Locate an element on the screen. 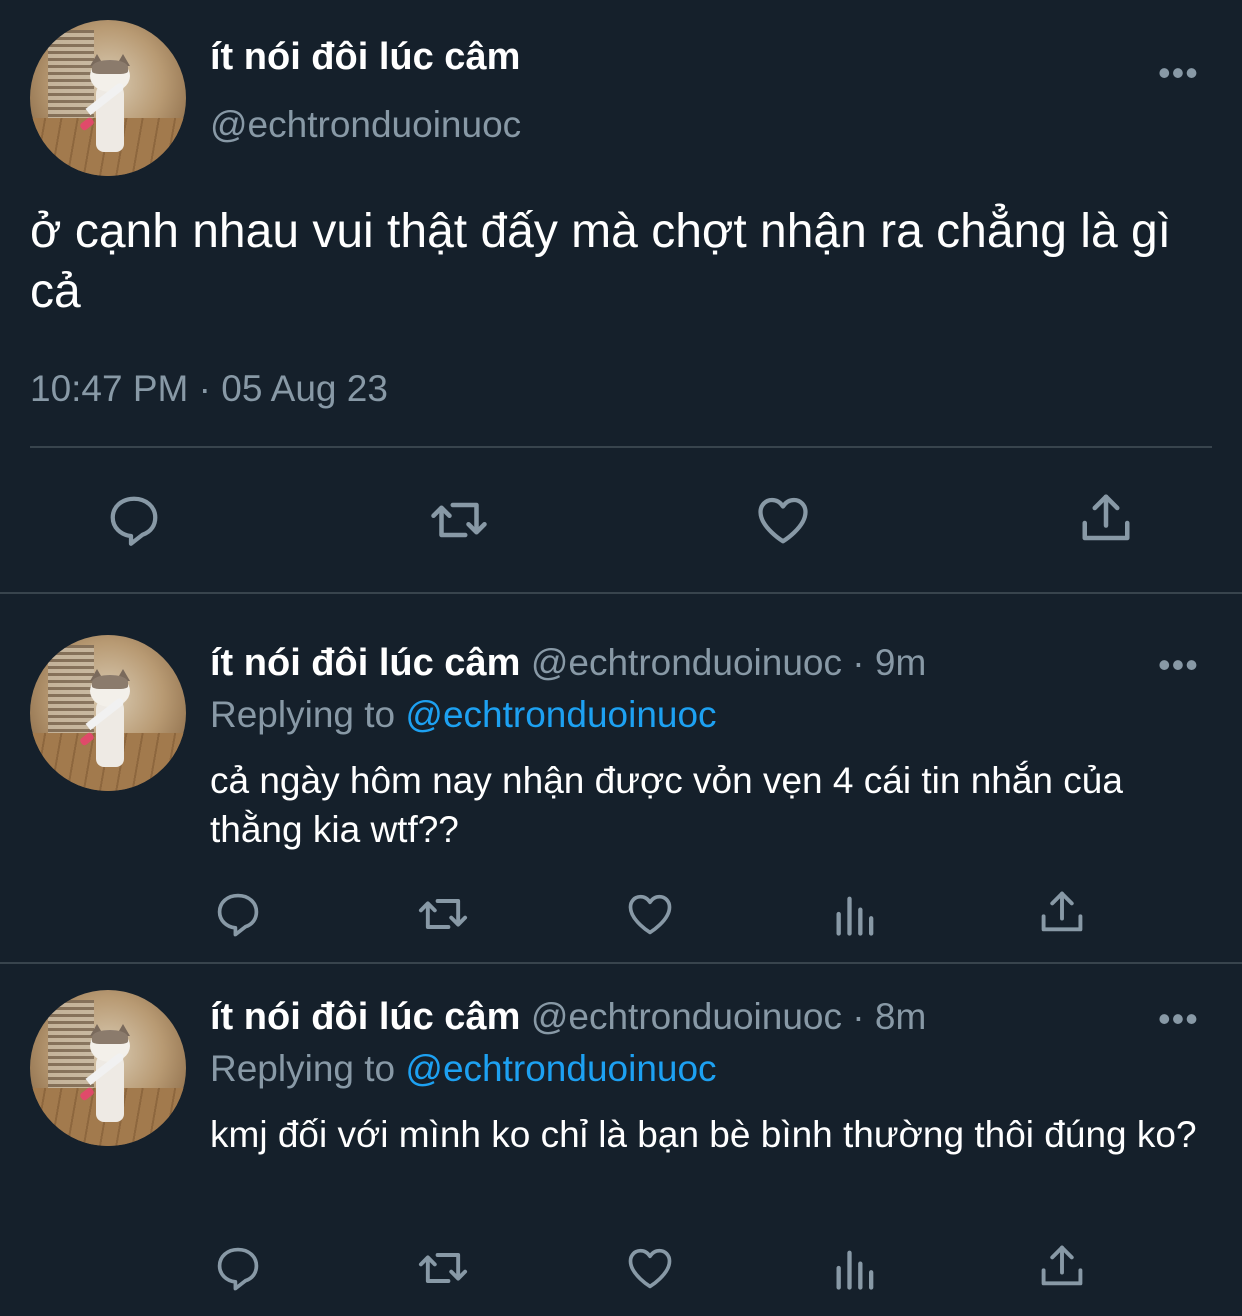 This screenshot has width=1242, height=1316. tweet-timestamp: 10:47 PM · 05 Aug 23 is located at coordinates (209, 389).